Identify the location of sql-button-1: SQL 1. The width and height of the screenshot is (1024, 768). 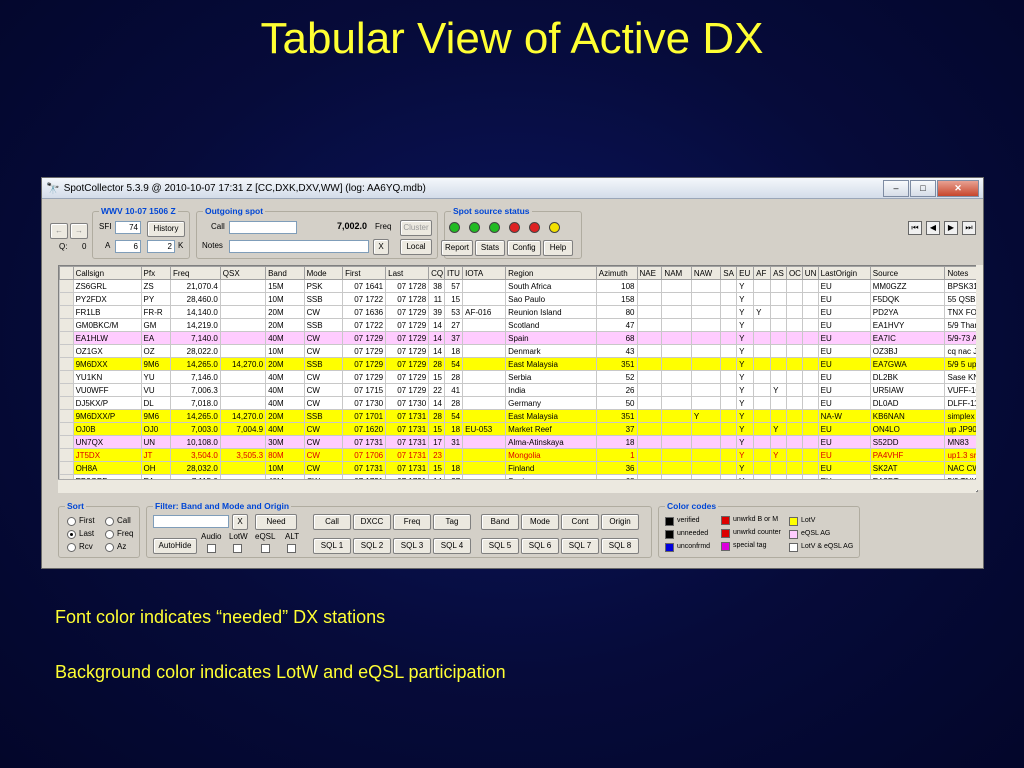
(332, 546).